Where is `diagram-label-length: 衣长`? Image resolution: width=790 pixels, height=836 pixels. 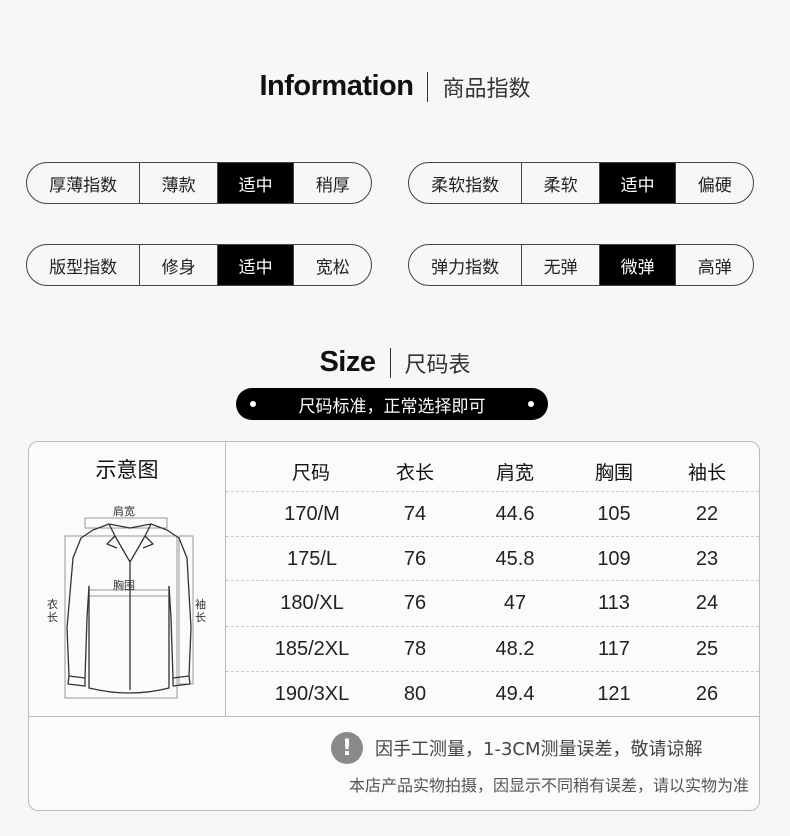 diagram-label-length: 衣长 is located at coordinates (52, 611).